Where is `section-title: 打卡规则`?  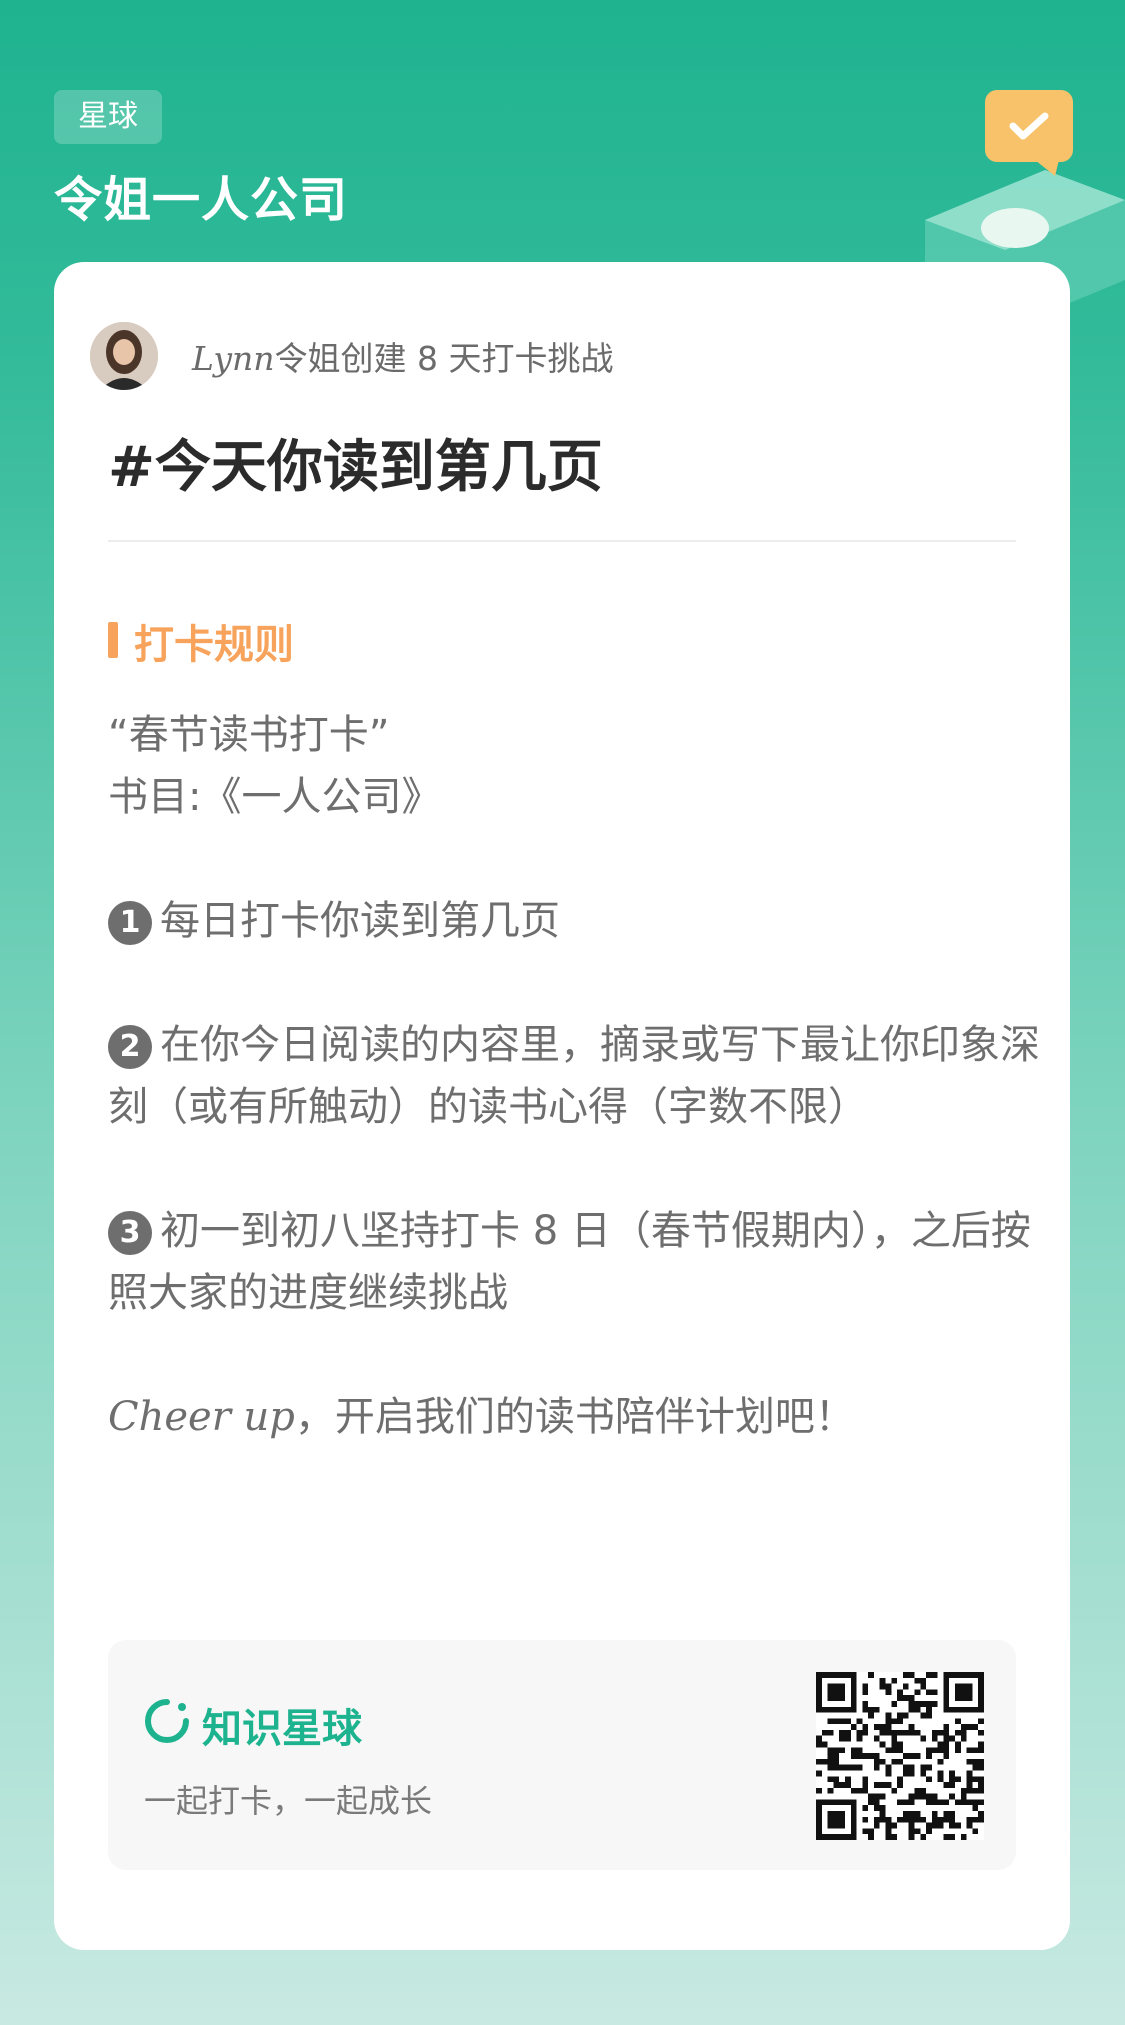 section-title: 打卡规则 is located at coordinates (214, 645).